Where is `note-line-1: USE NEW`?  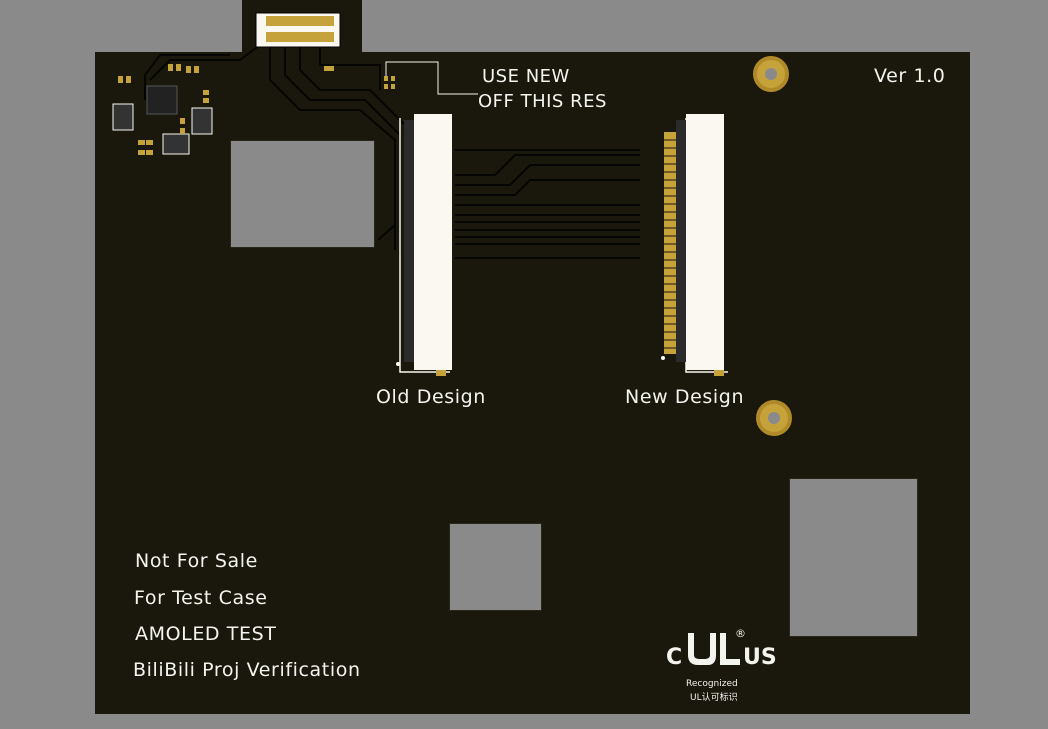
note-line-1: USE NEW is located at coordinates (526, 76).